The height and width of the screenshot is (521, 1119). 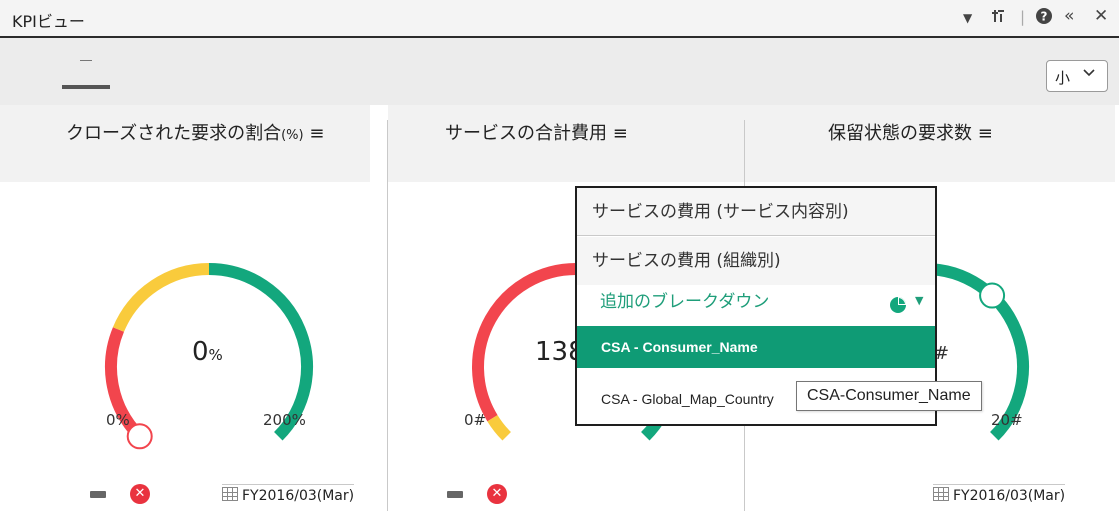 What do you see at coordinates (1089, 74) in the screenshot?
I see `chevron-down-icon` at bounding box center [1089, 74].